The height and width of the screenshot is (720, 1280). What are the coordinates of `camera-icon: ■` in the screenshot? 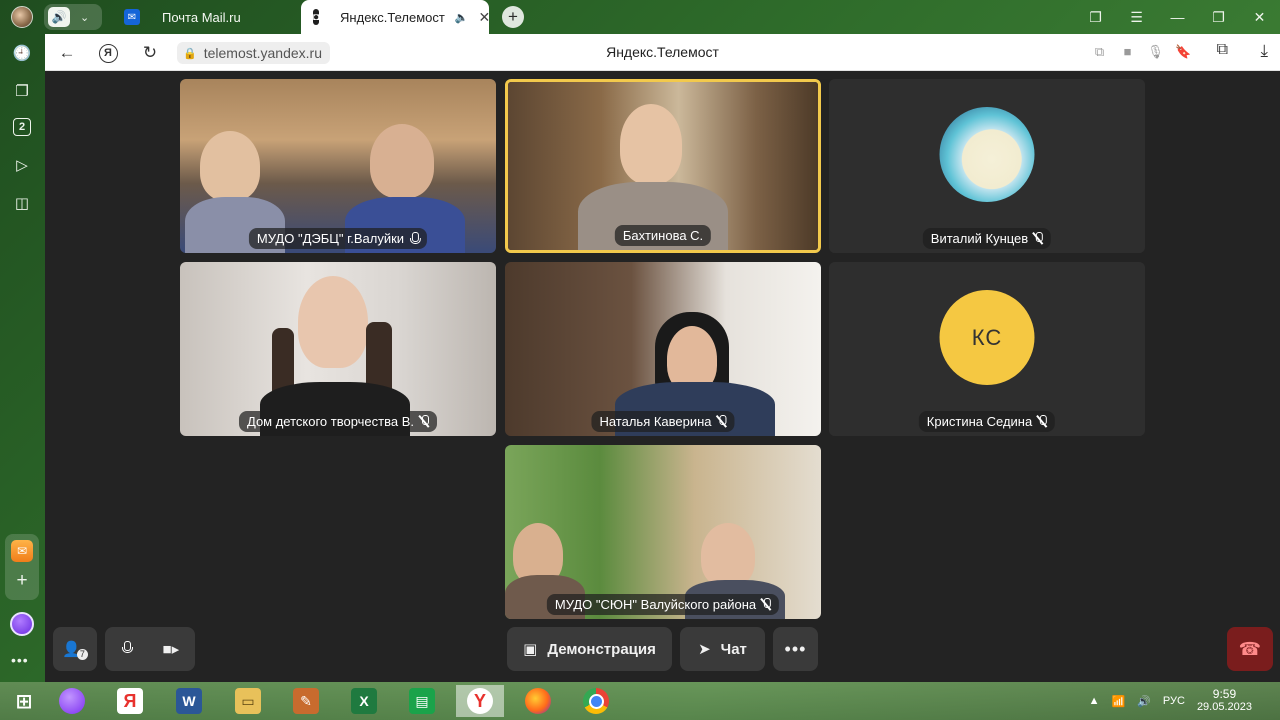 It's located at (1127, 52).